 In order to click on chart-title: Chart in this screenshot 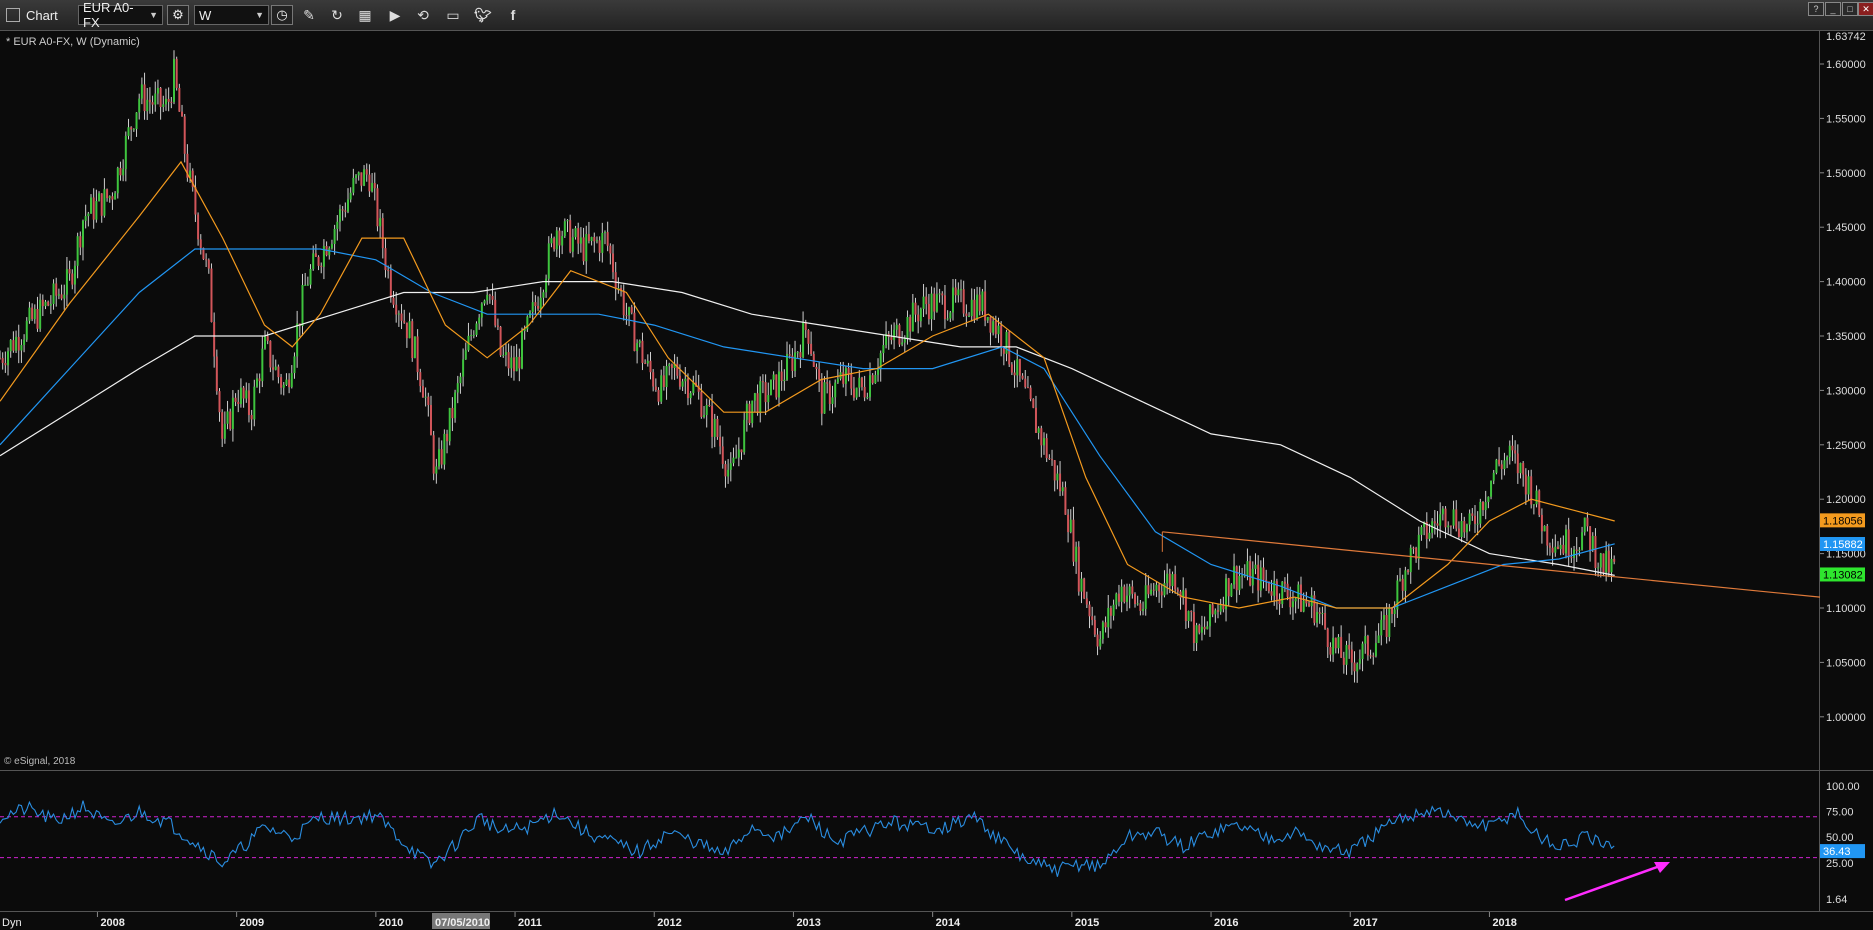, I will do `click(32, 15)`.